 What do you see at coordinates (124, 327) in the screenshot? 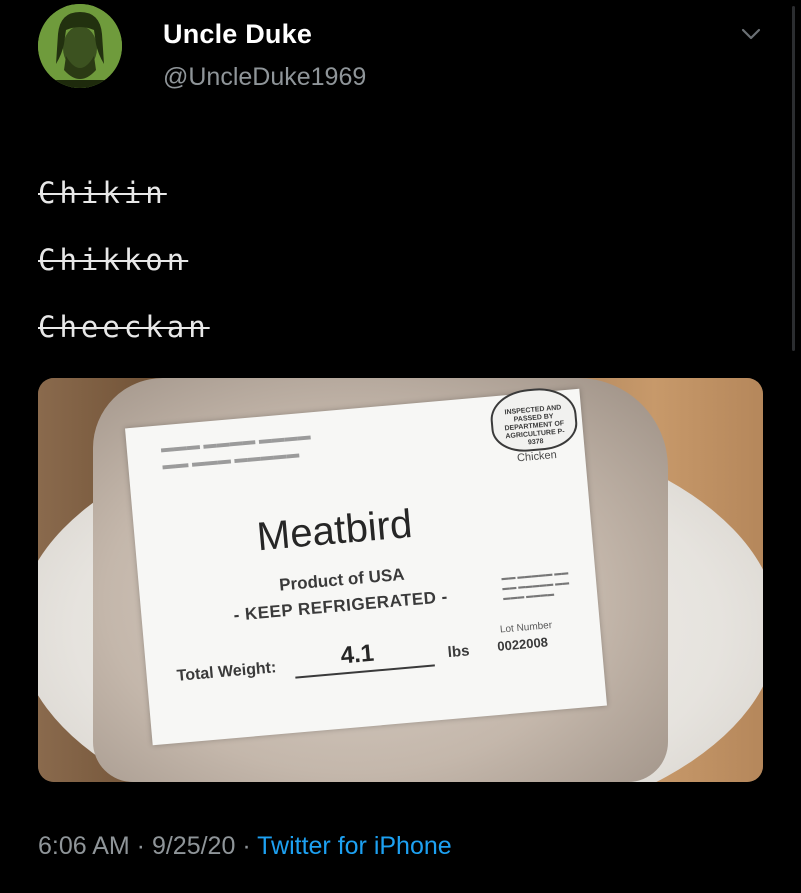
I see `tweet-line: Cheeckan` at bounding box center [124, 327].